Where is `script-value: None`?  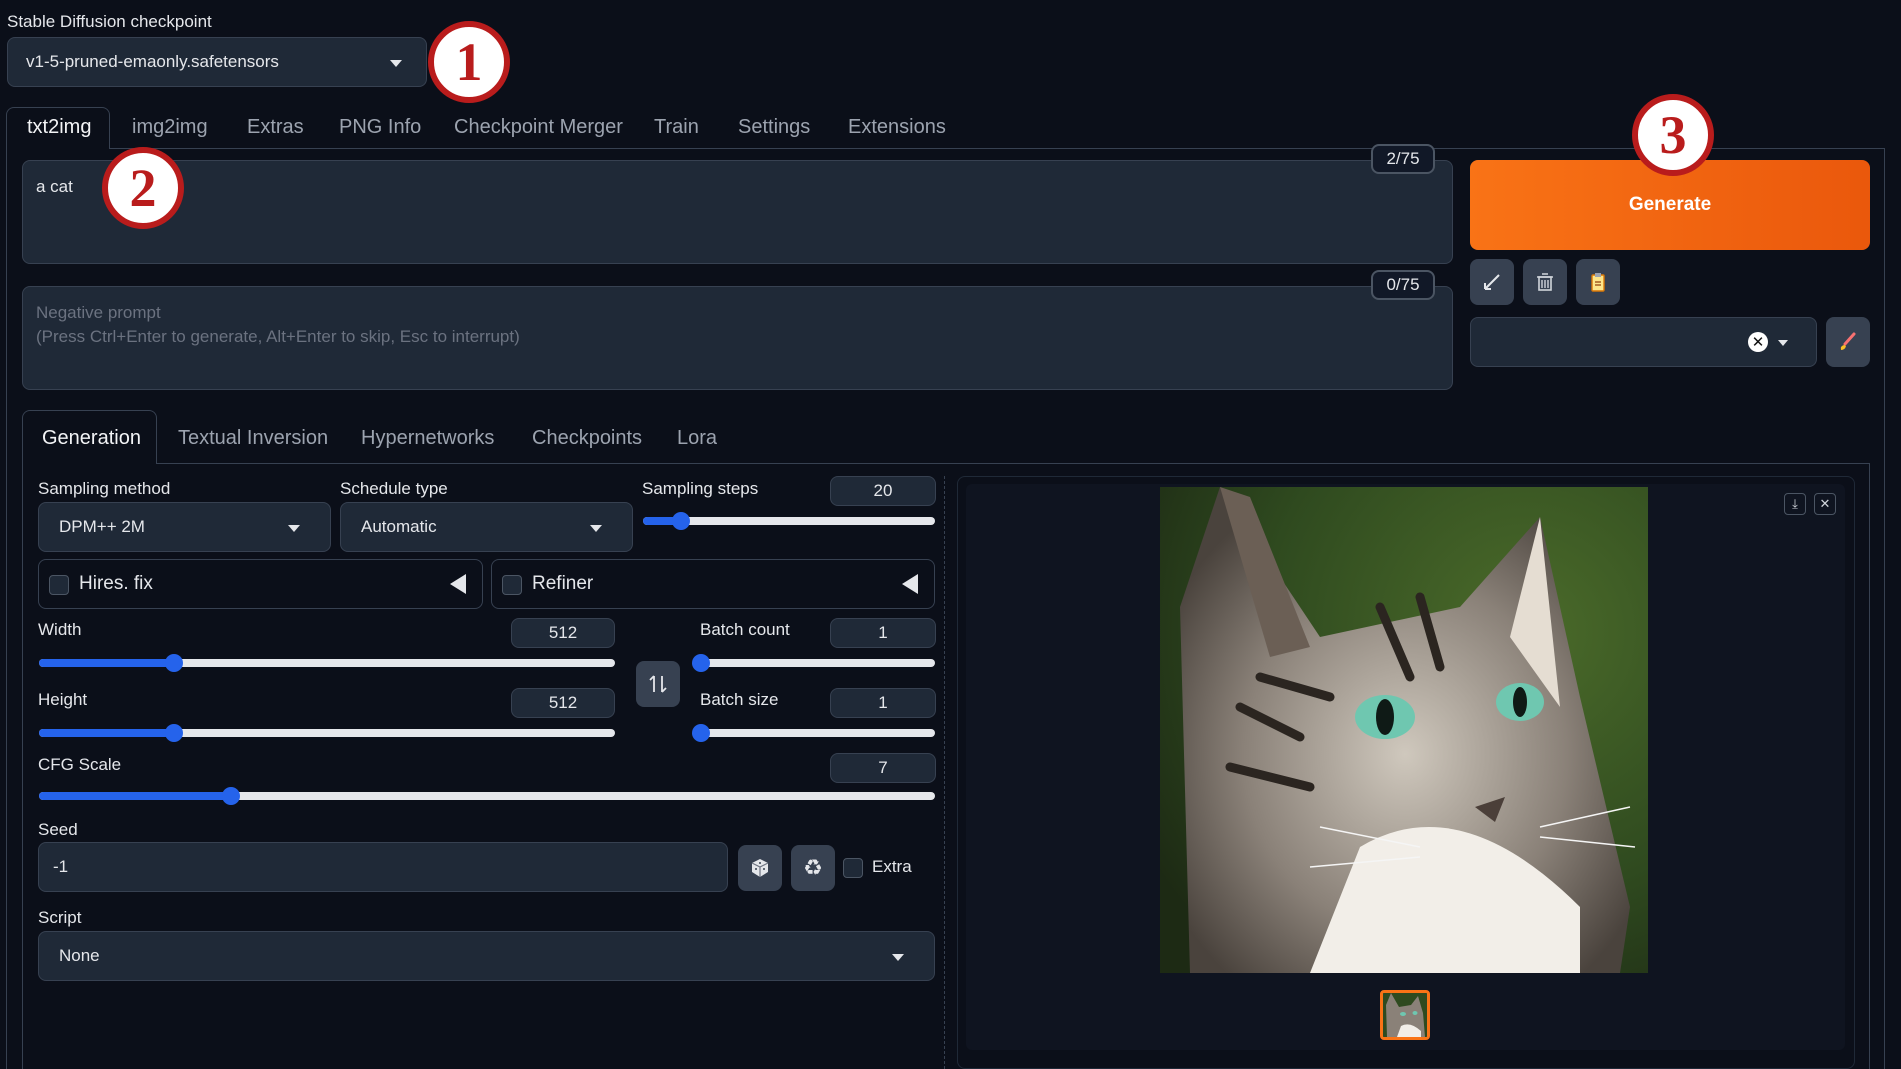 script-value: None is located at coordinates (79, 955).